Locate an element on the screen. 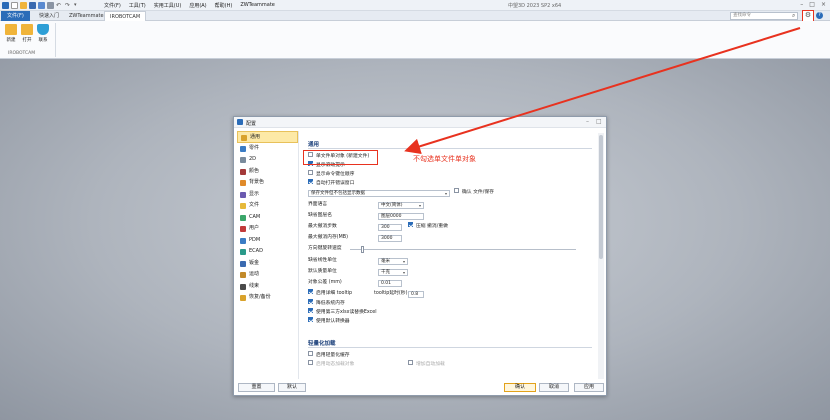  sidebar-item-part: 零件 is located at coordinates (267, 149).